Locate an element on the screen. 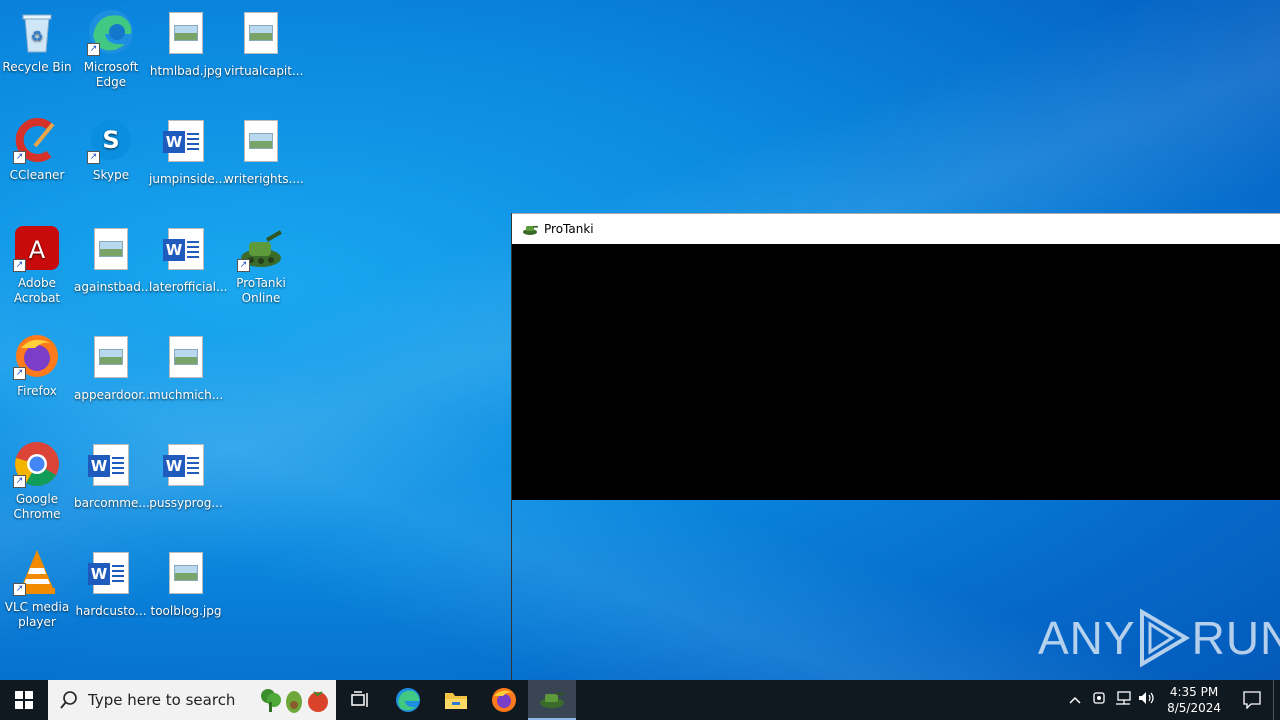 The image size is (1280, 720). taskbar-protanki-button is located at coordinates (552, 700).